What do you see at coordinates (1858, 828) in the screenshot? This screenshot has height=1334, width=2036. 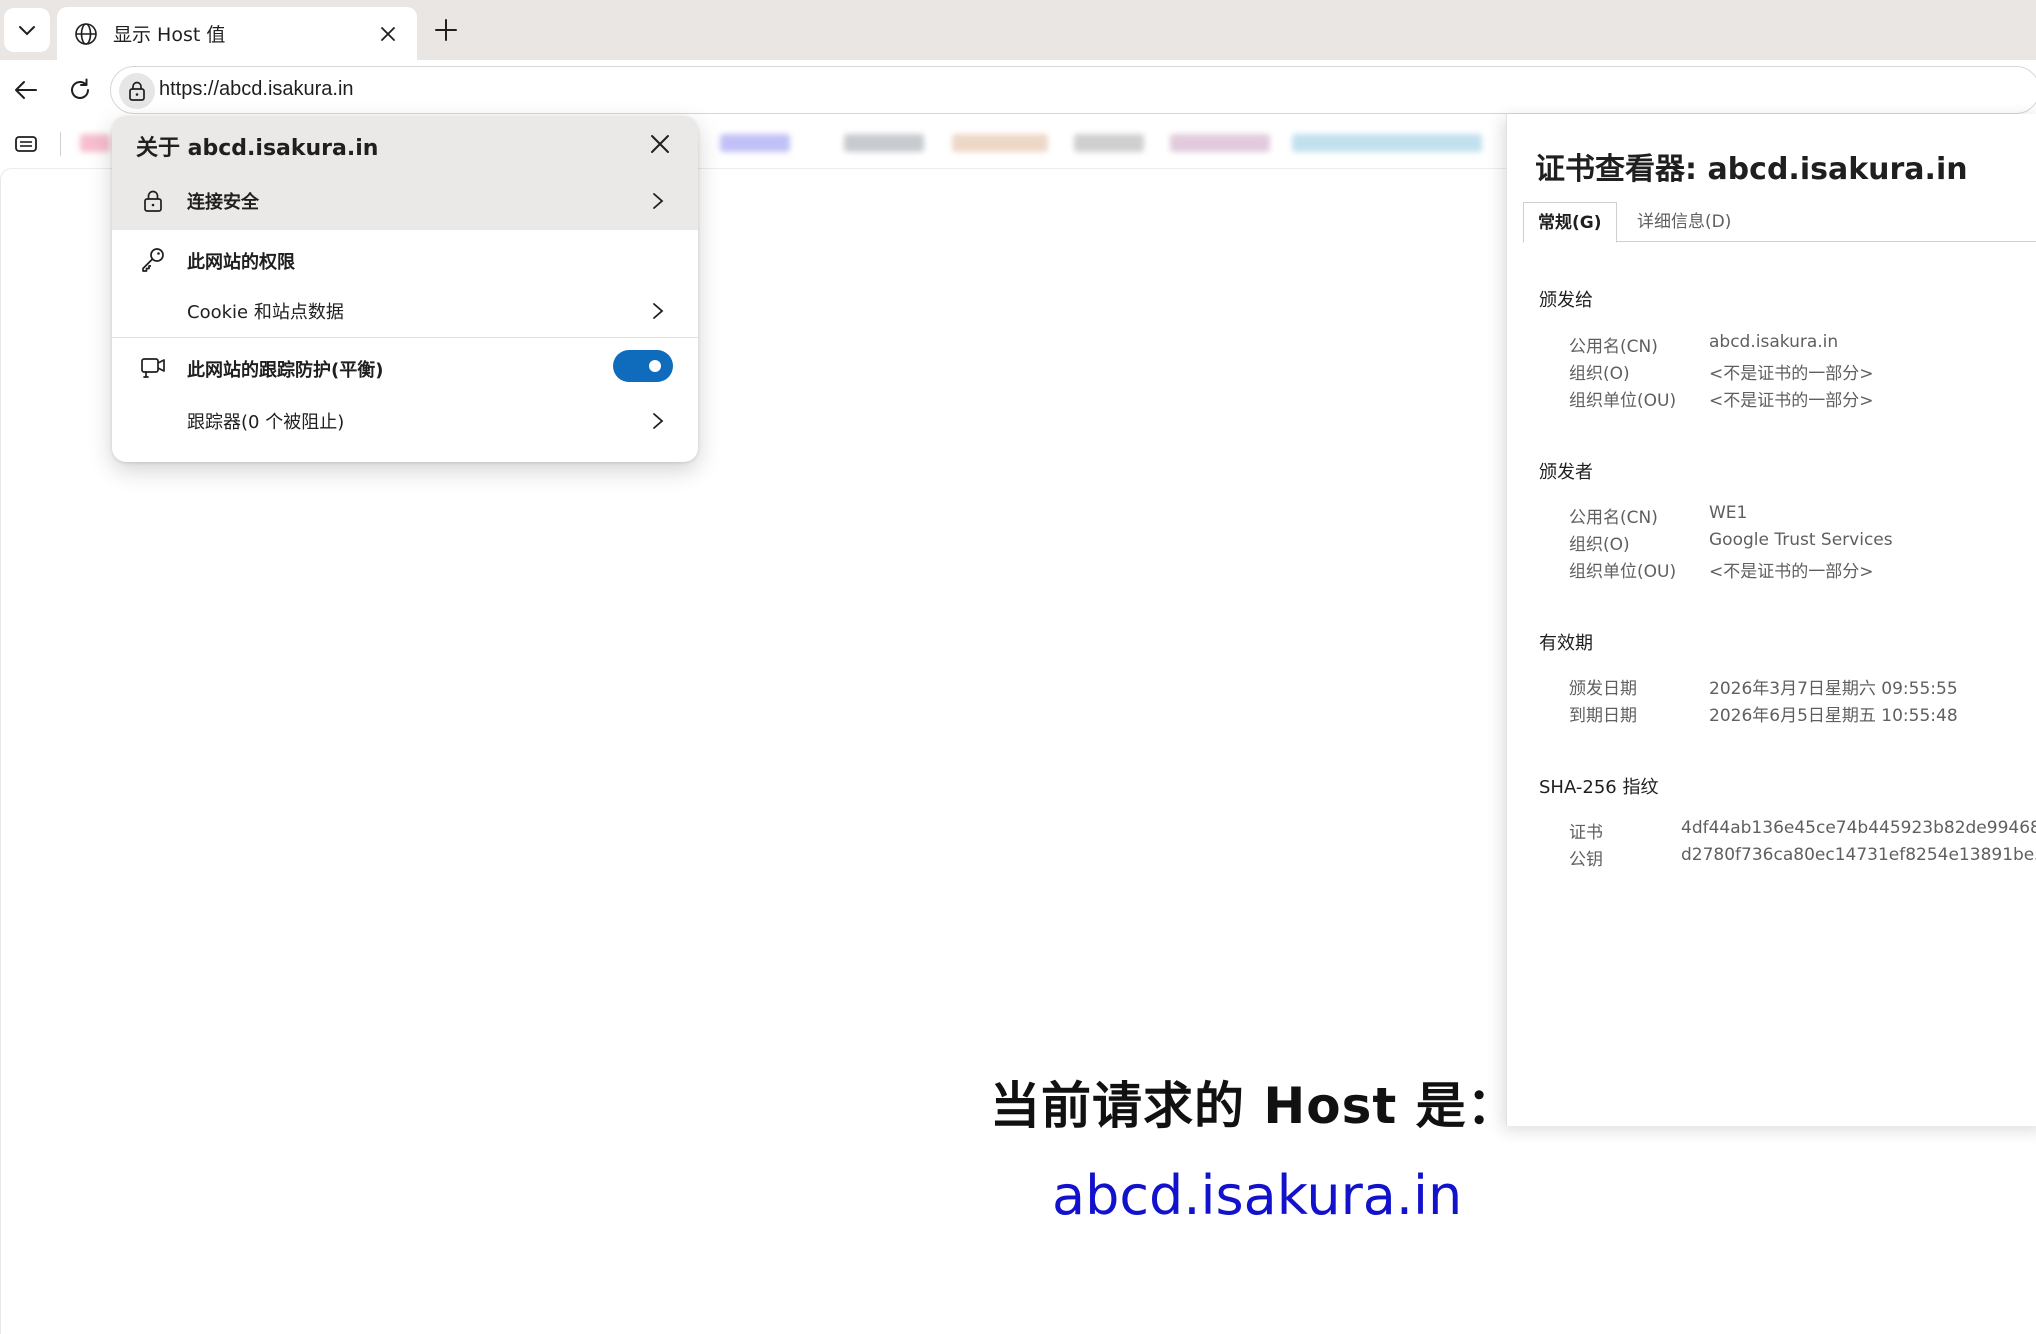 I see `field-value: 4df44ab136e45ce74b445923b82de99468132` at bounding box center [1858, 828].